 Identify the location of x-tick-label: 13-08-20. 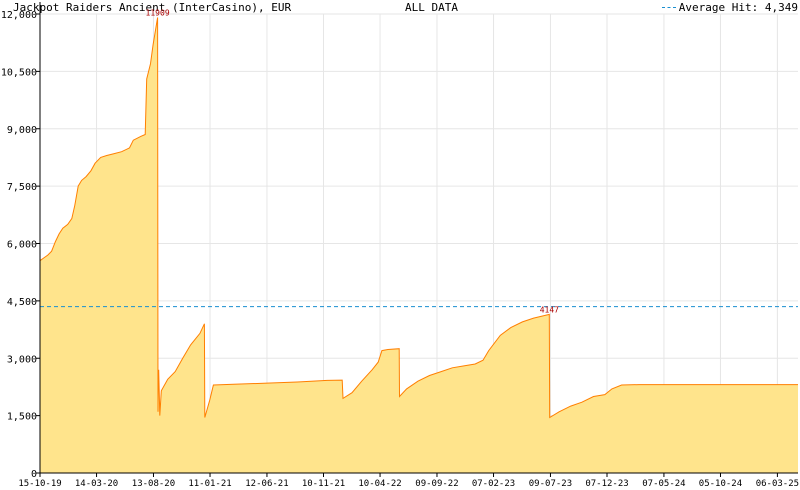
(153, 484).